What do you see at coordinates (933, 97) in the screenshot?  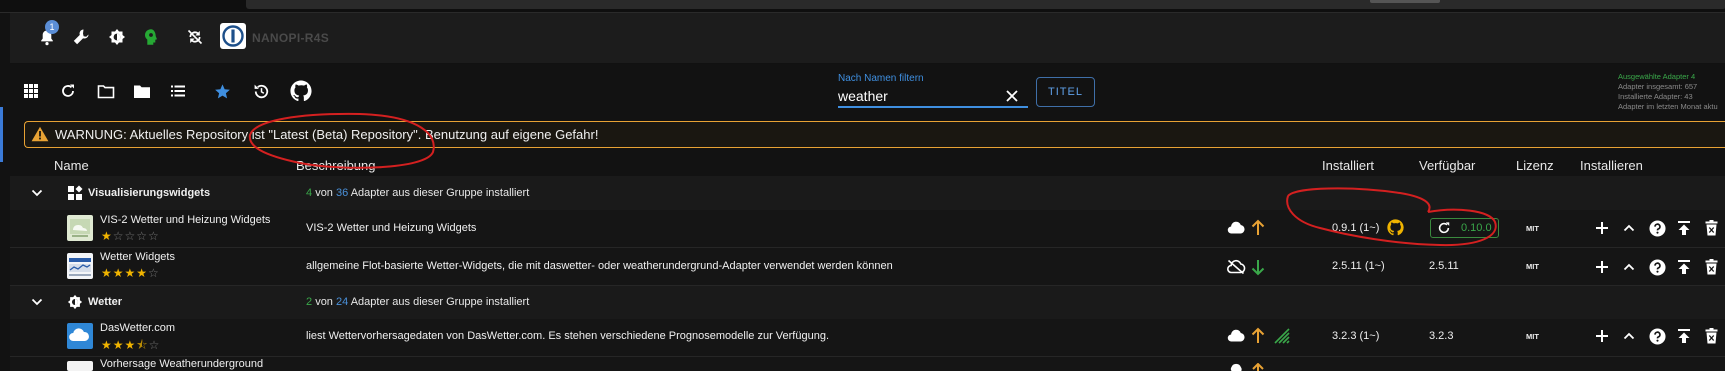 I see `filter-input` at bounding box center [933, 97].